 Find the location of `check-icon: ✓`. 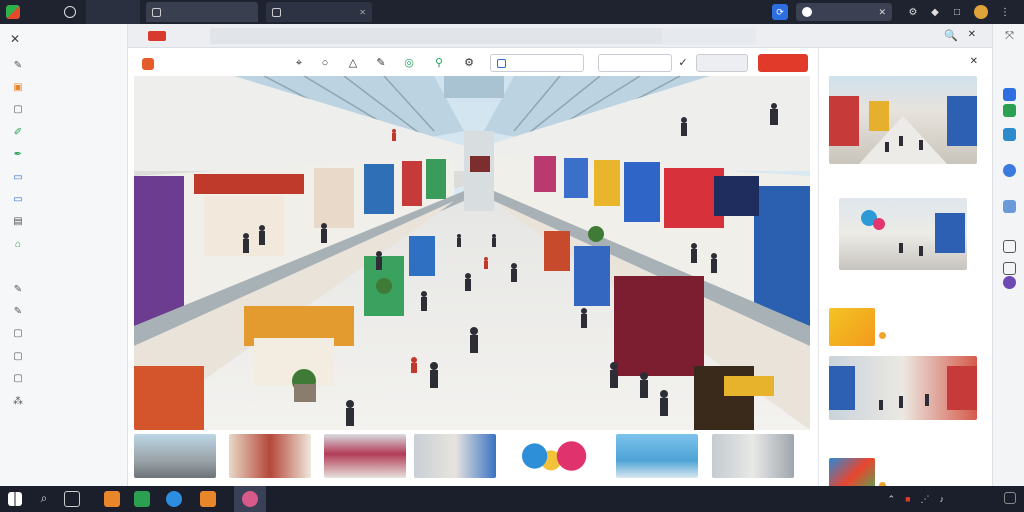

check-icon: ✓ is located at coordinates (683, 63).